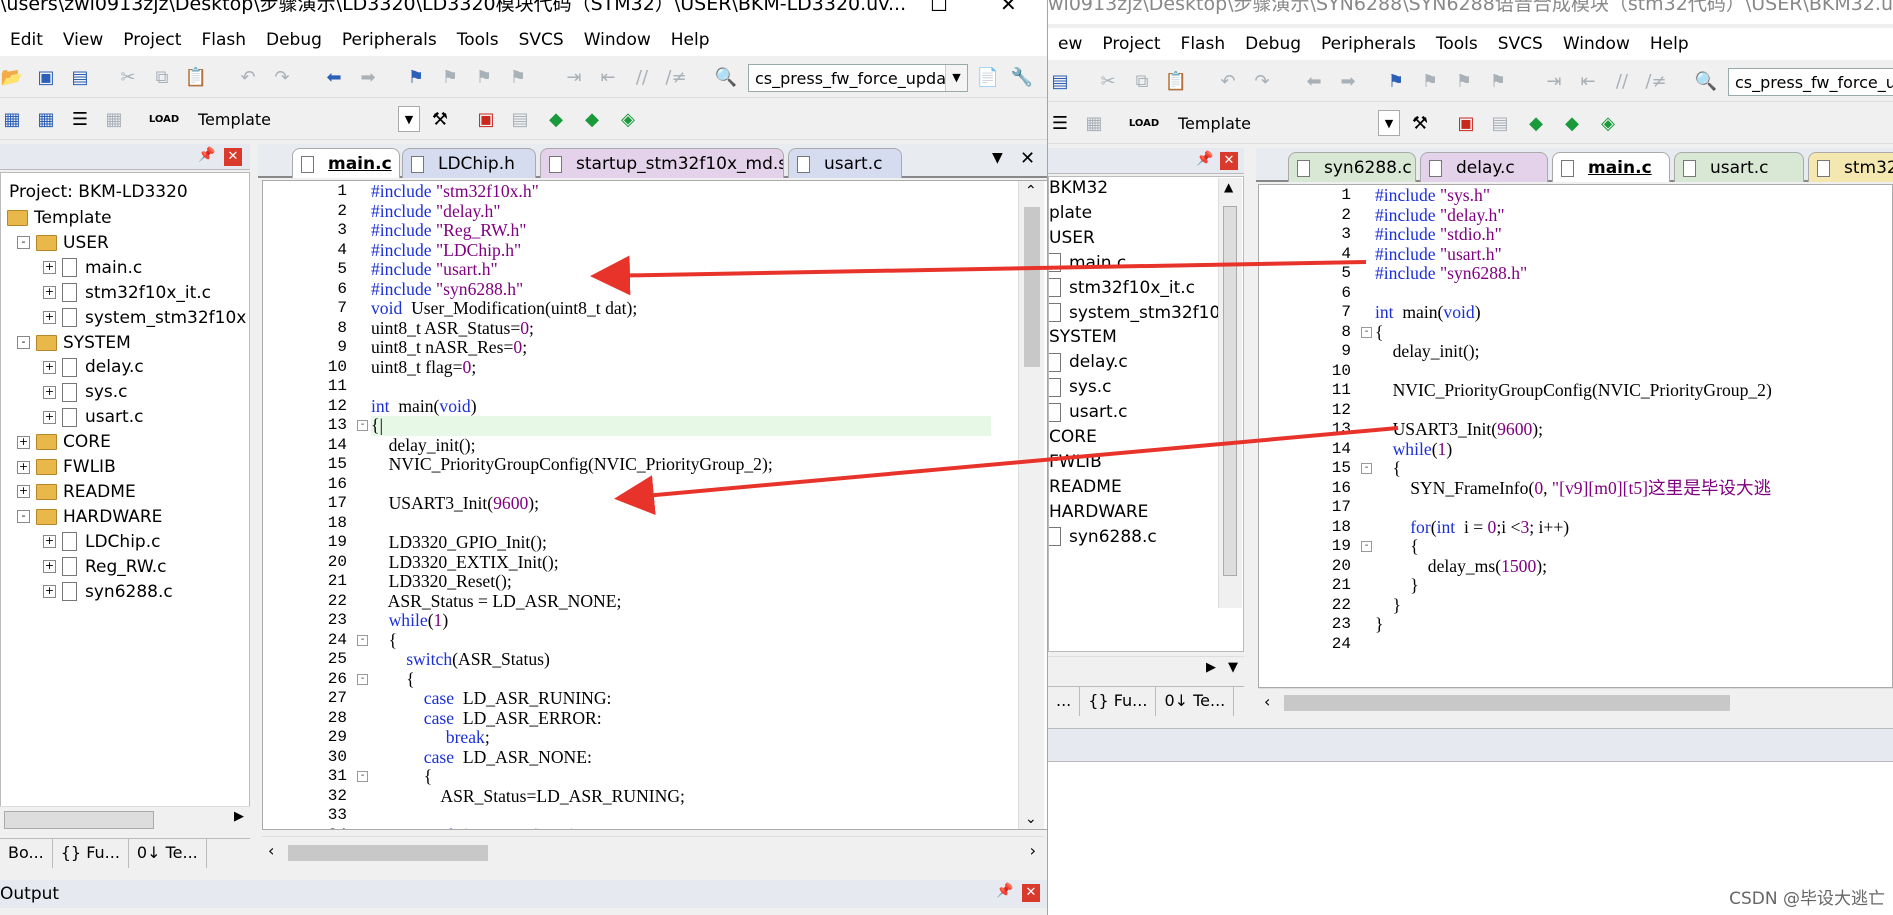 This screenshot has width=1893, height=915. Describe the element at coordinates (1031, 191) in the screenshot. I see `scroll-up-icon: ⌃` at that location.